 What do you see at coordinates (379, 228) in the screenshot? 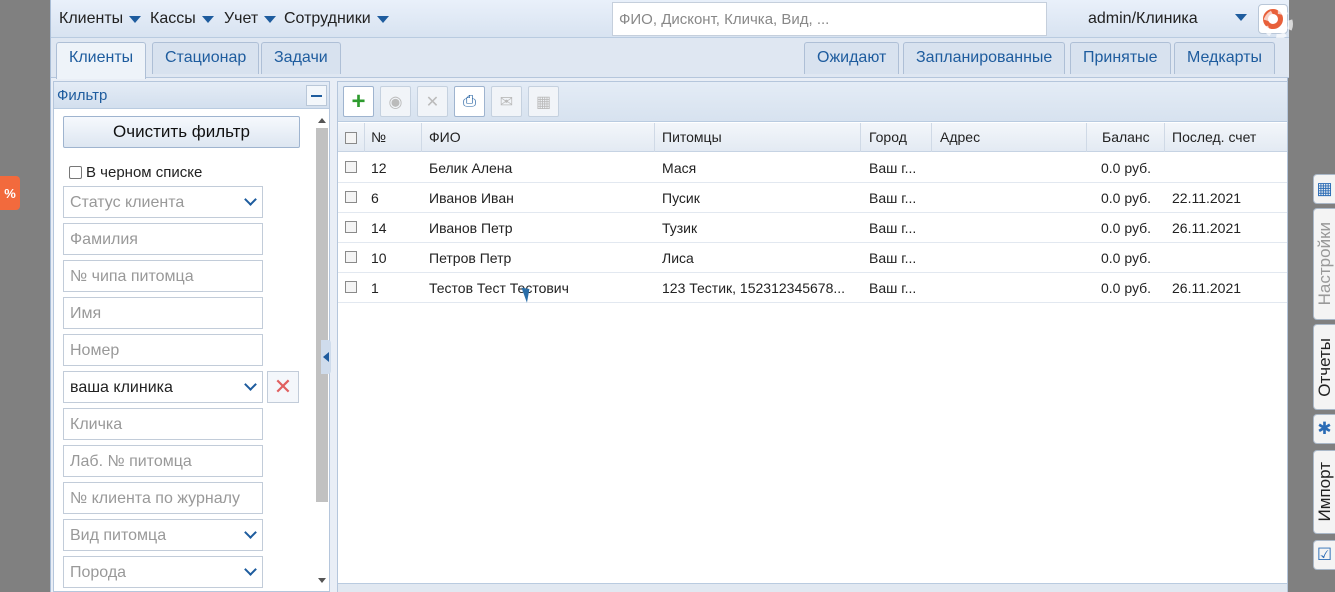
I see `cell-number: 14` at bounding box center [379, 228].